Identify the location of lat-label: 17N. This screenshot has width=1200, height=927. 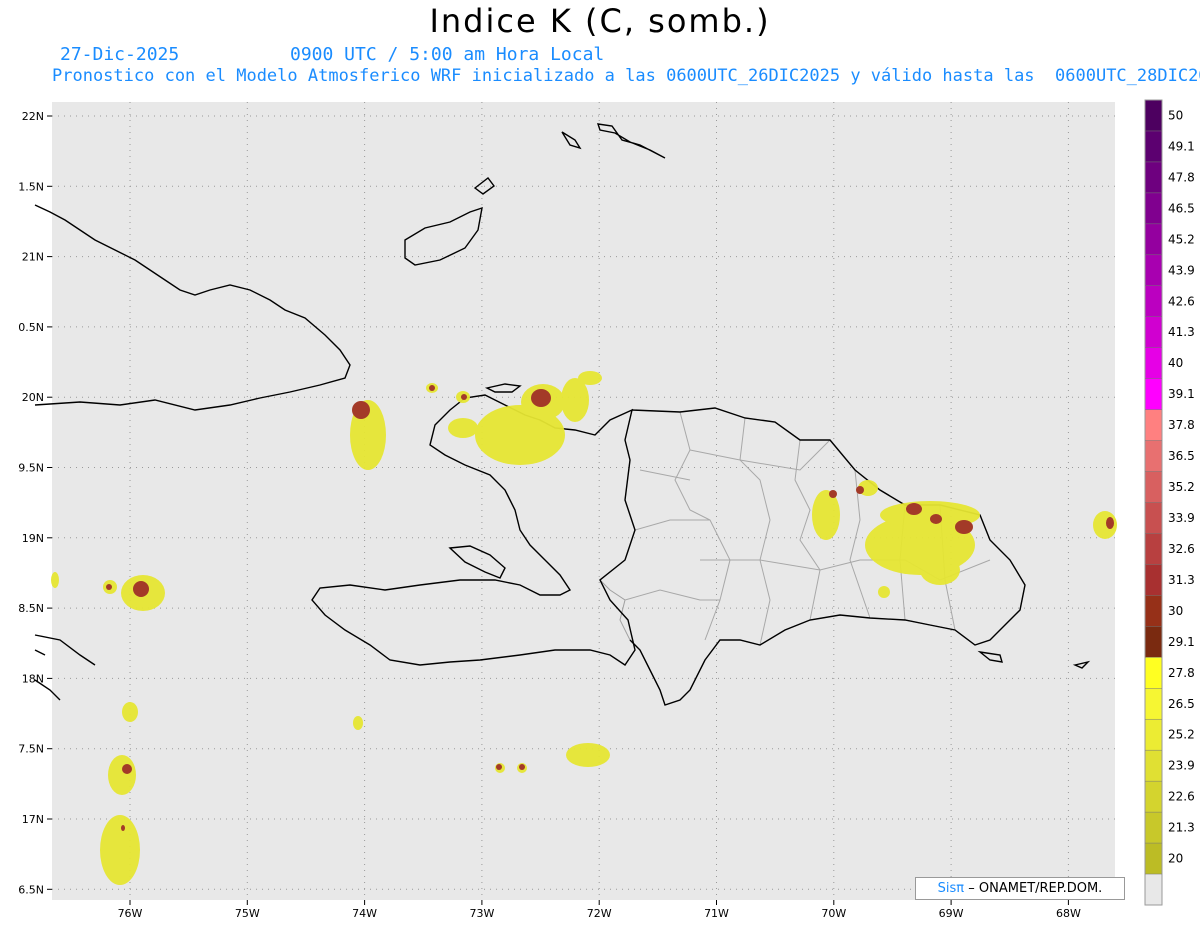
(33, 819).